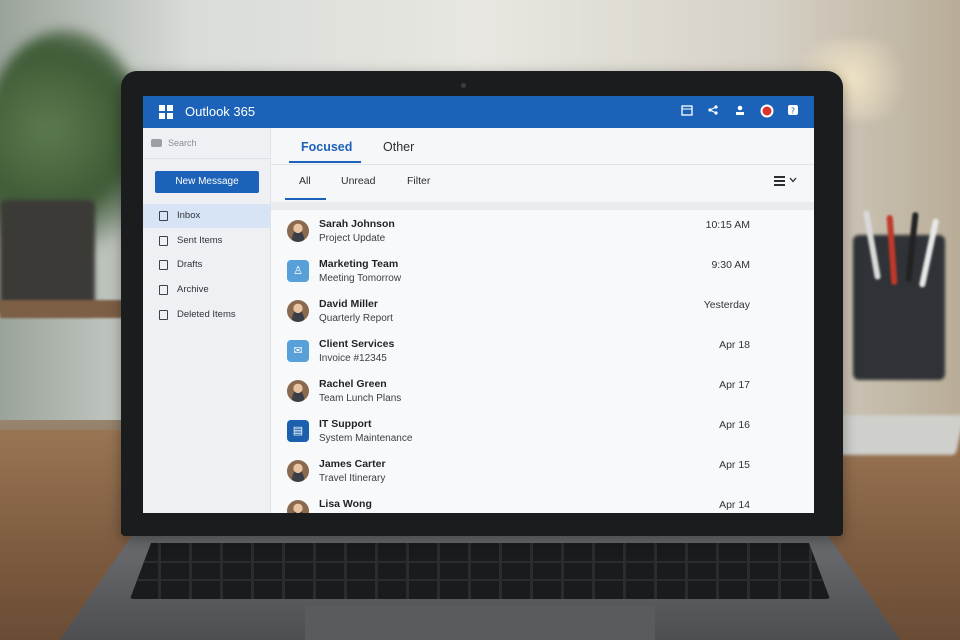  I want to click on sidebar-item-label: Inbox, so click(189, 215).